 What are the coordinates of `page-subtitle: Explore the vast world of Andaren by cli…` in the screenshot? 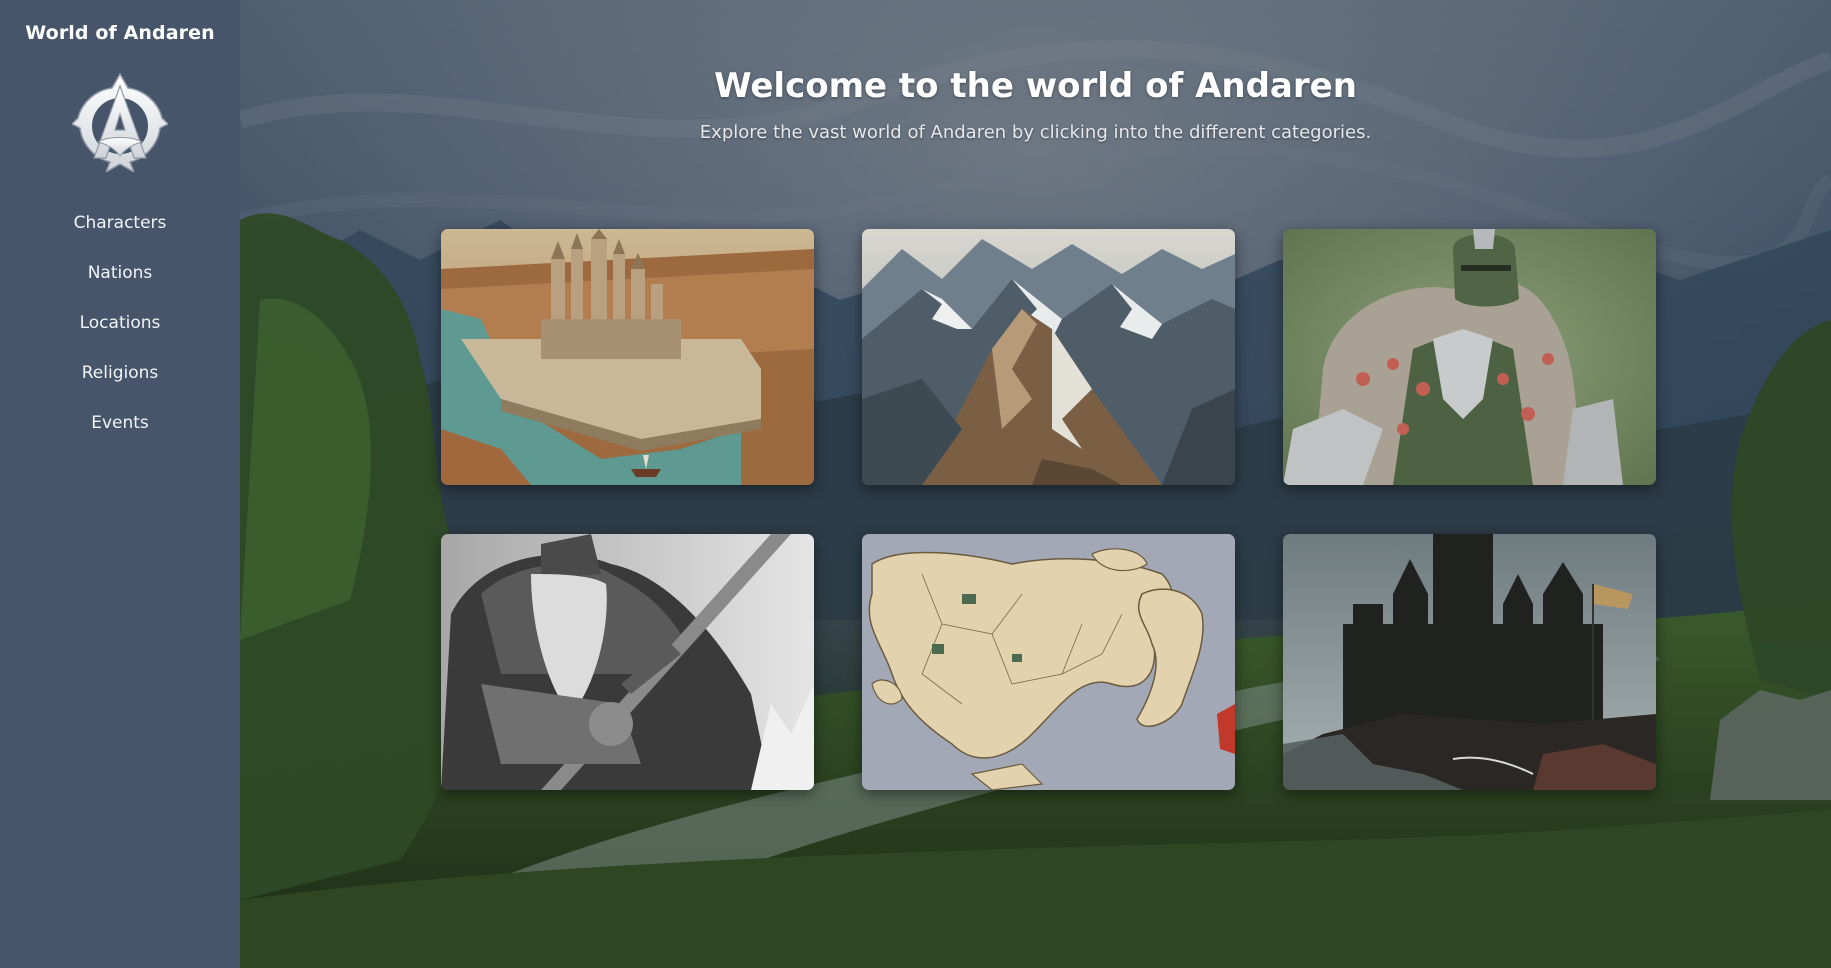 It's located at (1035, 132).